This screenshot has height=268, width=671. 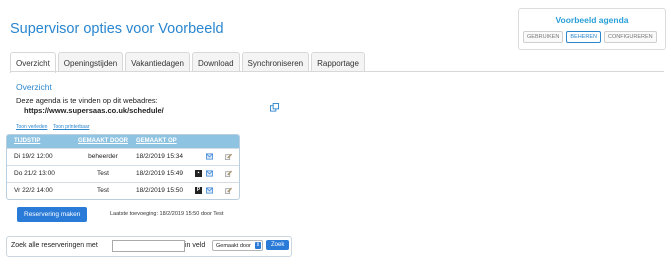 What do you see at coordinates (592, 20) in the screenshot?
I see `agenda-title: Voorbeeld agenda` at bounding box center [592, 20].